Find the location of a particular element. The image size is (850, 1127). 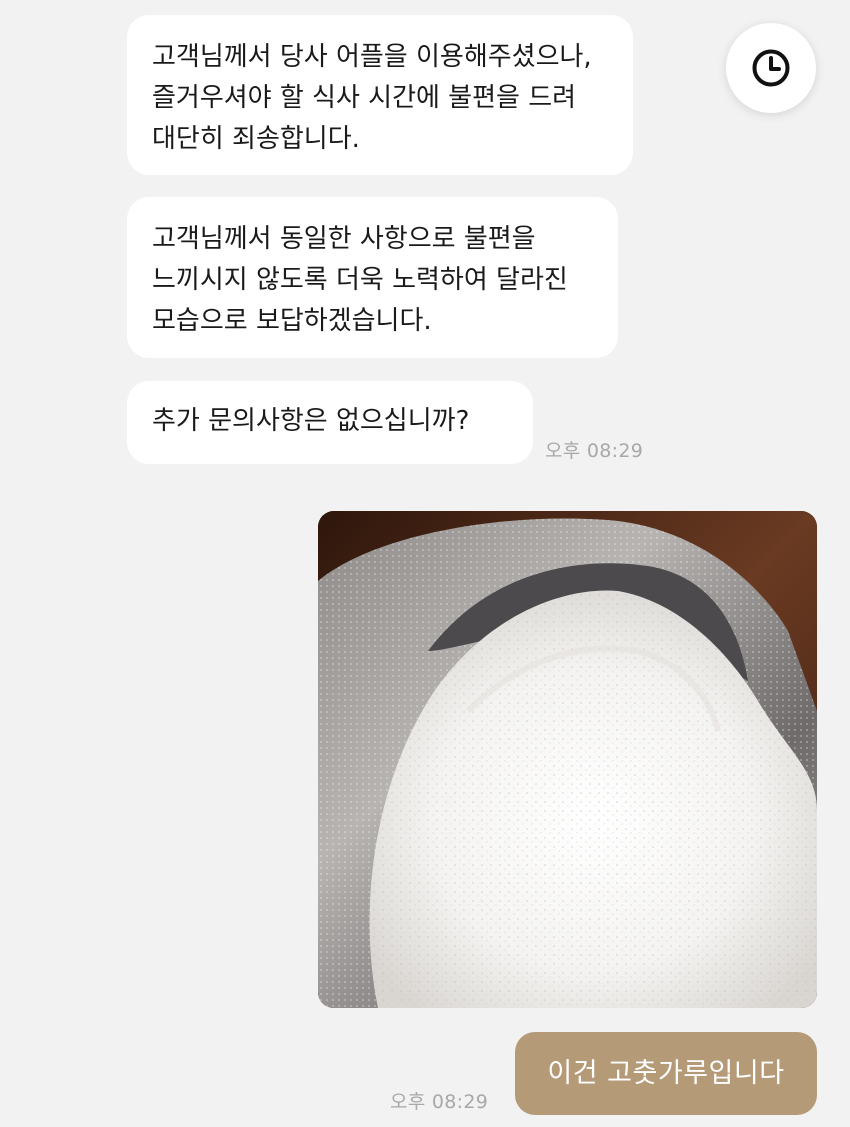

clock-icon is located at coordinates (771, 68).